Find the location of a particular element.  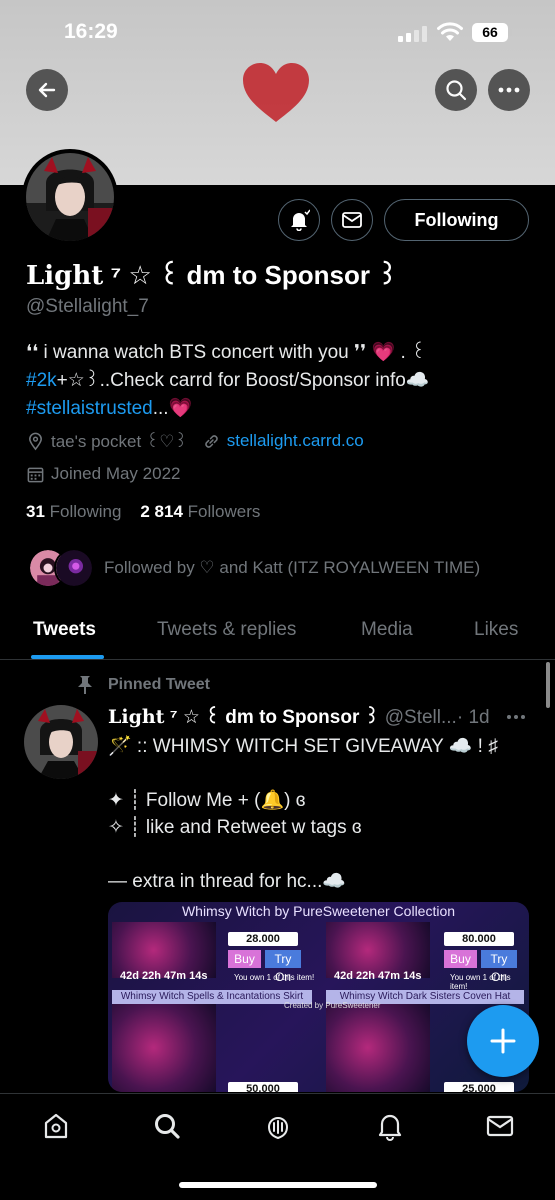

tweet-author-name: Light ⁷ ☆ ꒰ dm to Sponsor ꒱ is located at coordinates (243, 717).